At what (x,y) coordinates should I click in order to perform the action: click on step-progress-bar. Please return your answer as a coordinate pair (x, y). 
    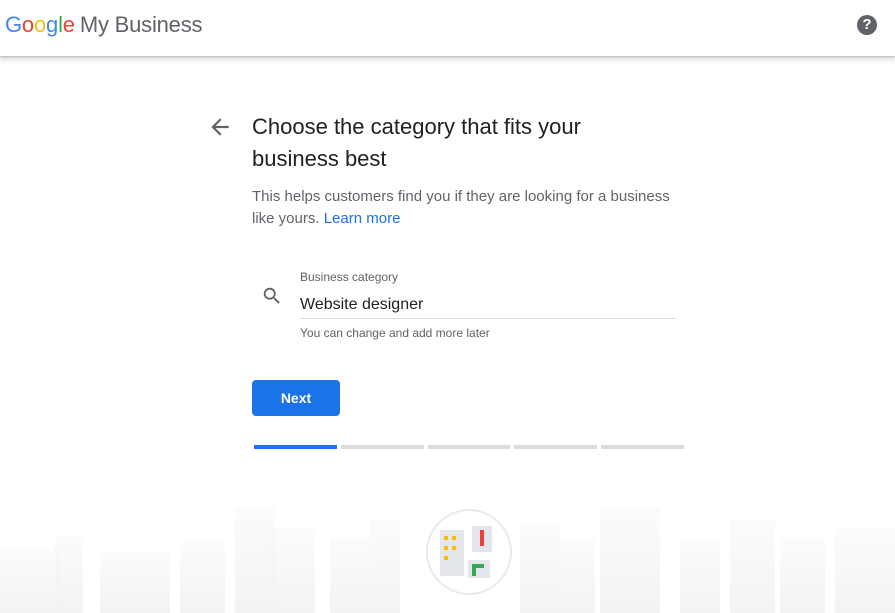
    Looking at the image, I should click on (469, 447).